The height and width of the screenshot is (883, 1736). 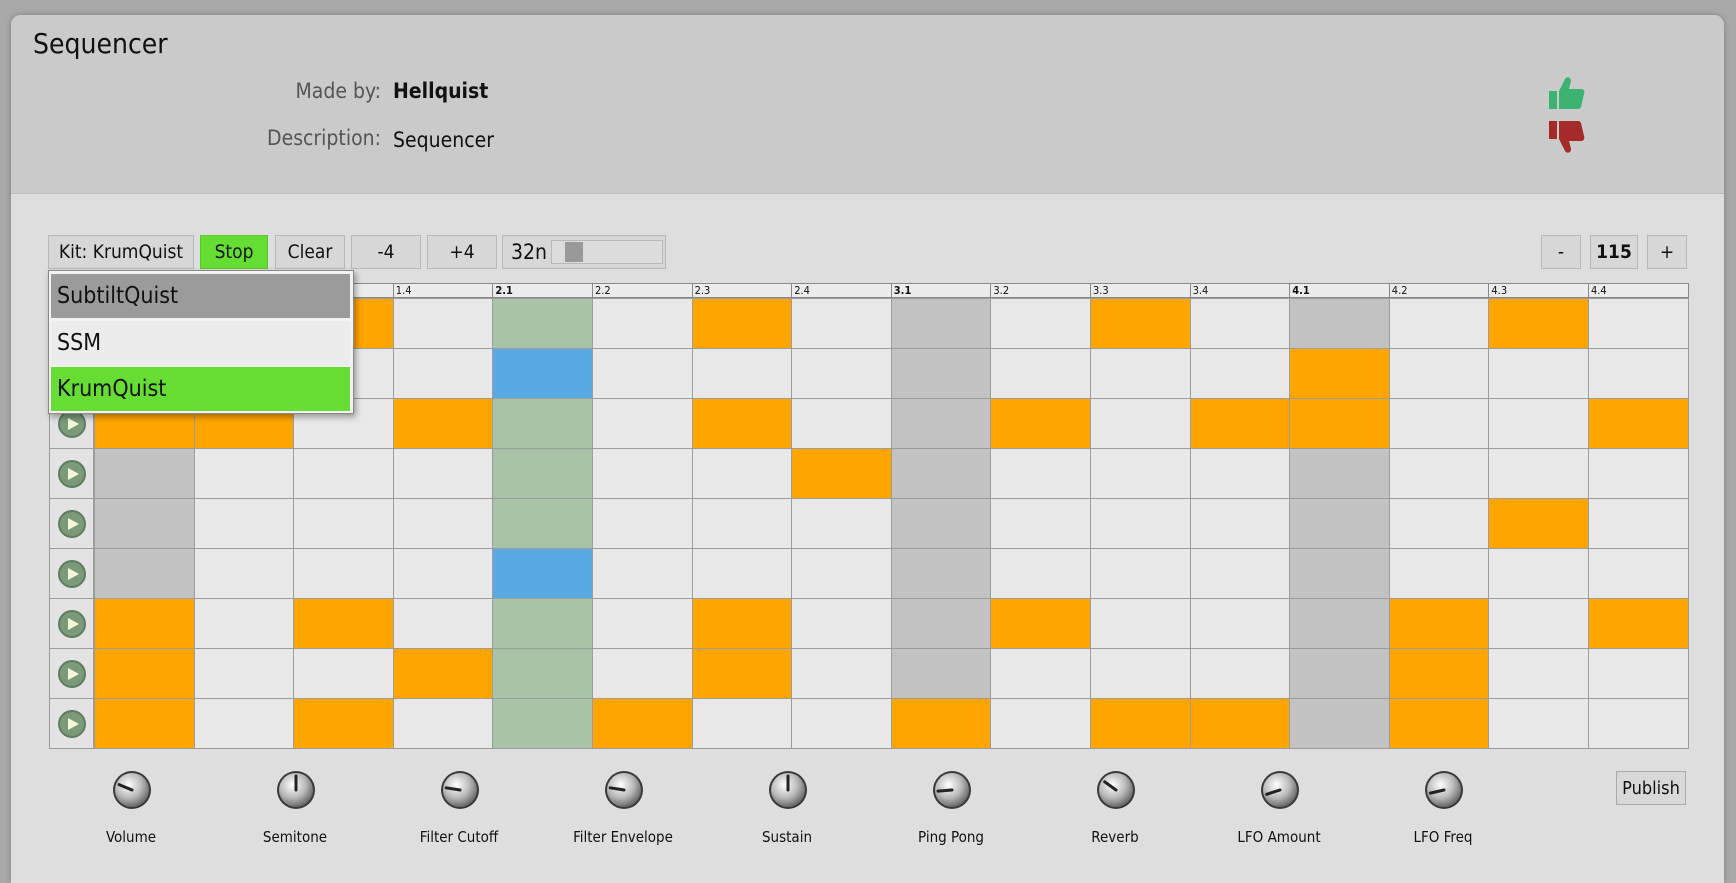 What do you see at coordinates (234, 252) in the screenshot?
I see `stop-button: Stop` at bounding box center [234, 252].